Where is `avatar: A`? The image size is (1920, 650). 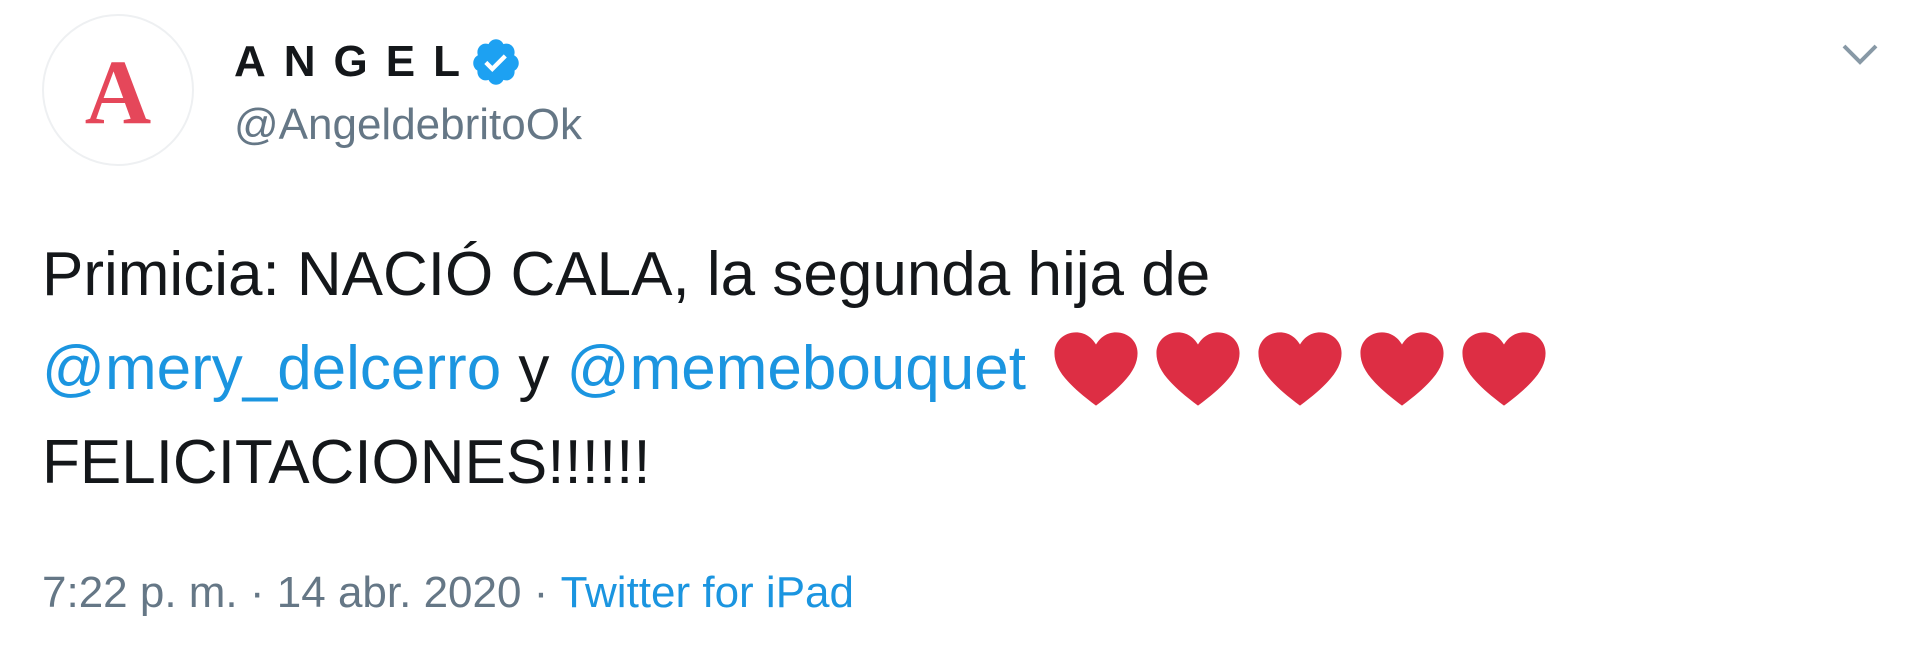 avatar: A is located at coordinates (118, 90).